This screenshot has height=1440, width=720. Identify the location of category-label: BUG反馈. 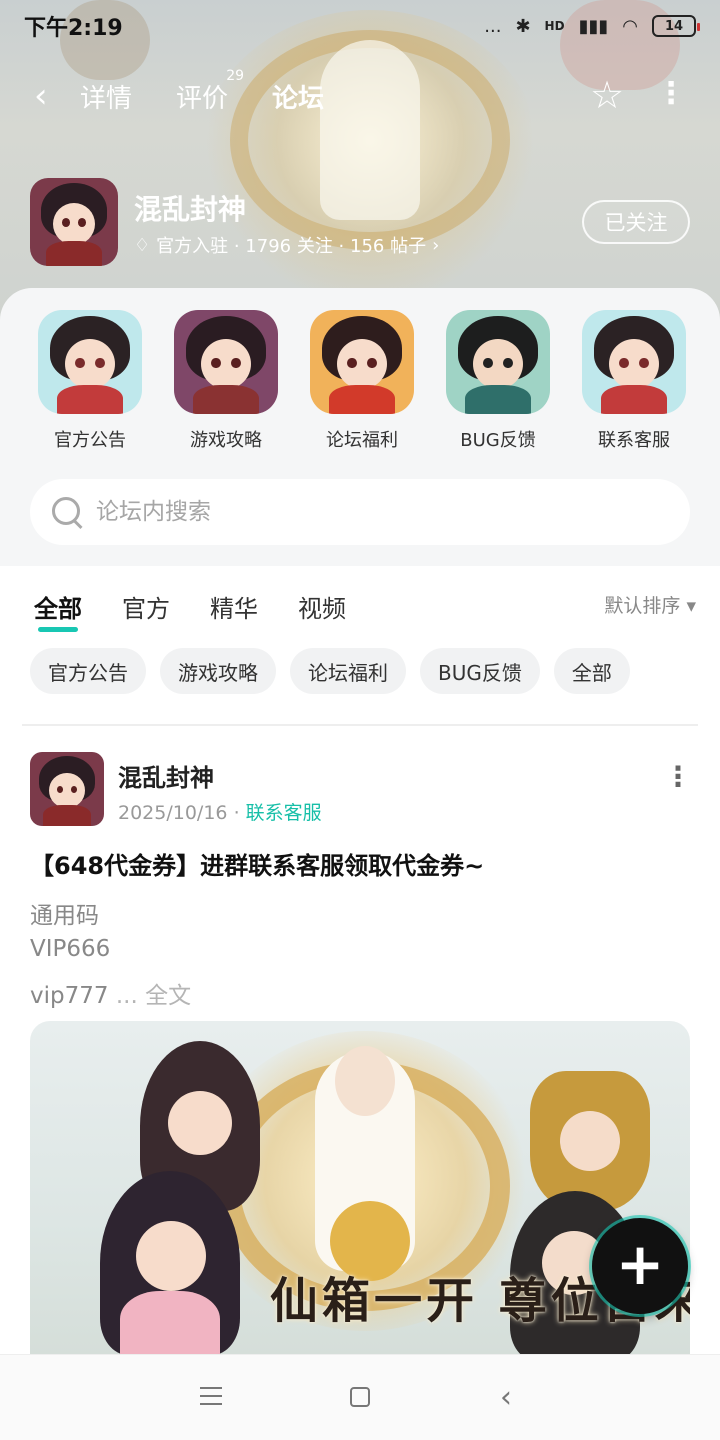
(498, 440).